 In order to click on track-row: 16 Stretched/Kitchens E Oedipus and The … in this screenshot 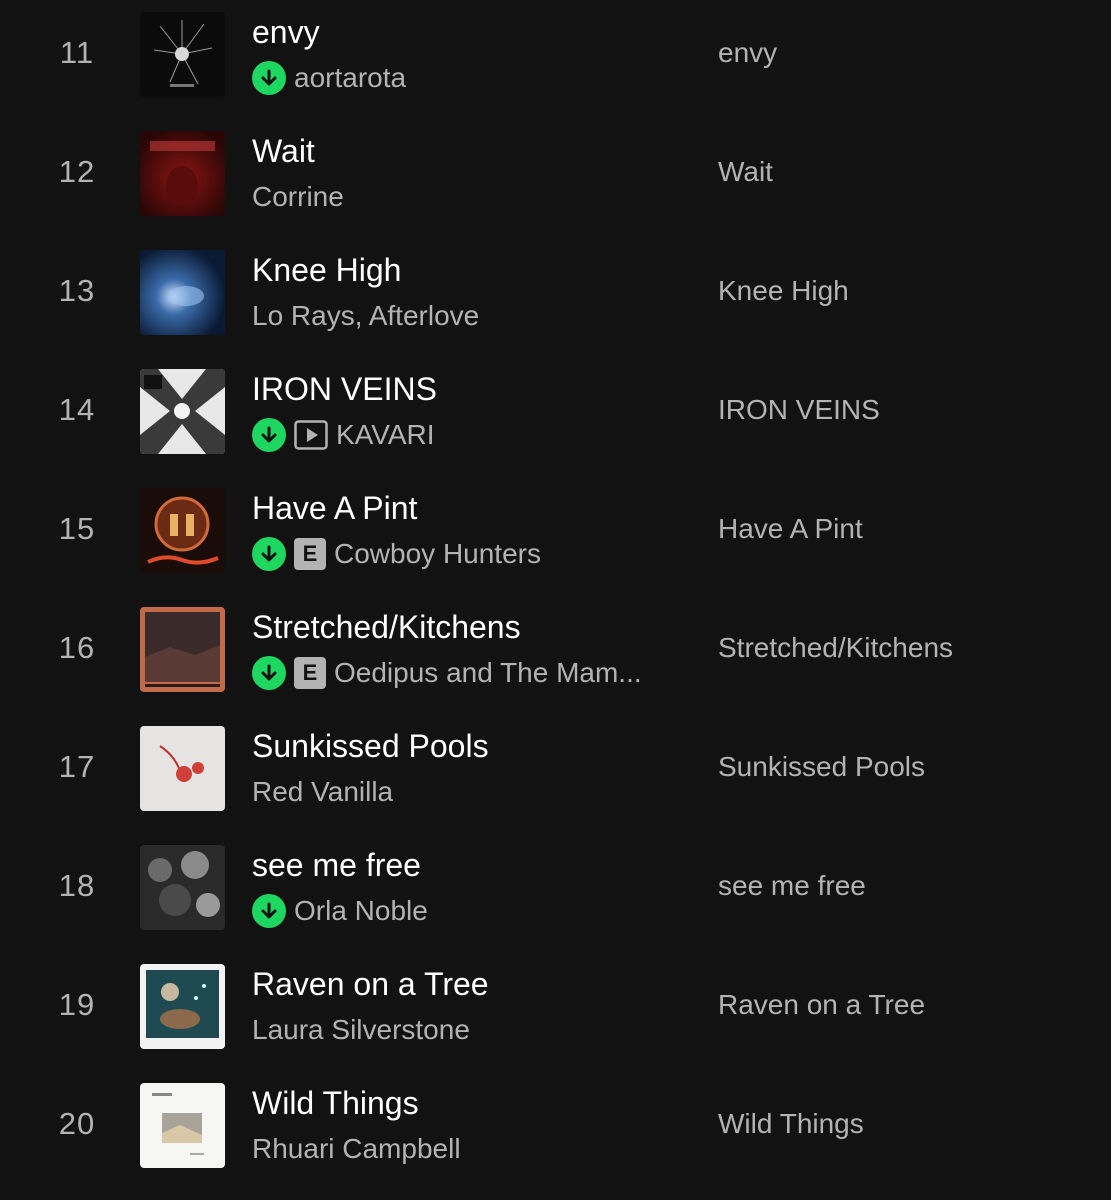, I will do `click(555, 654)`.